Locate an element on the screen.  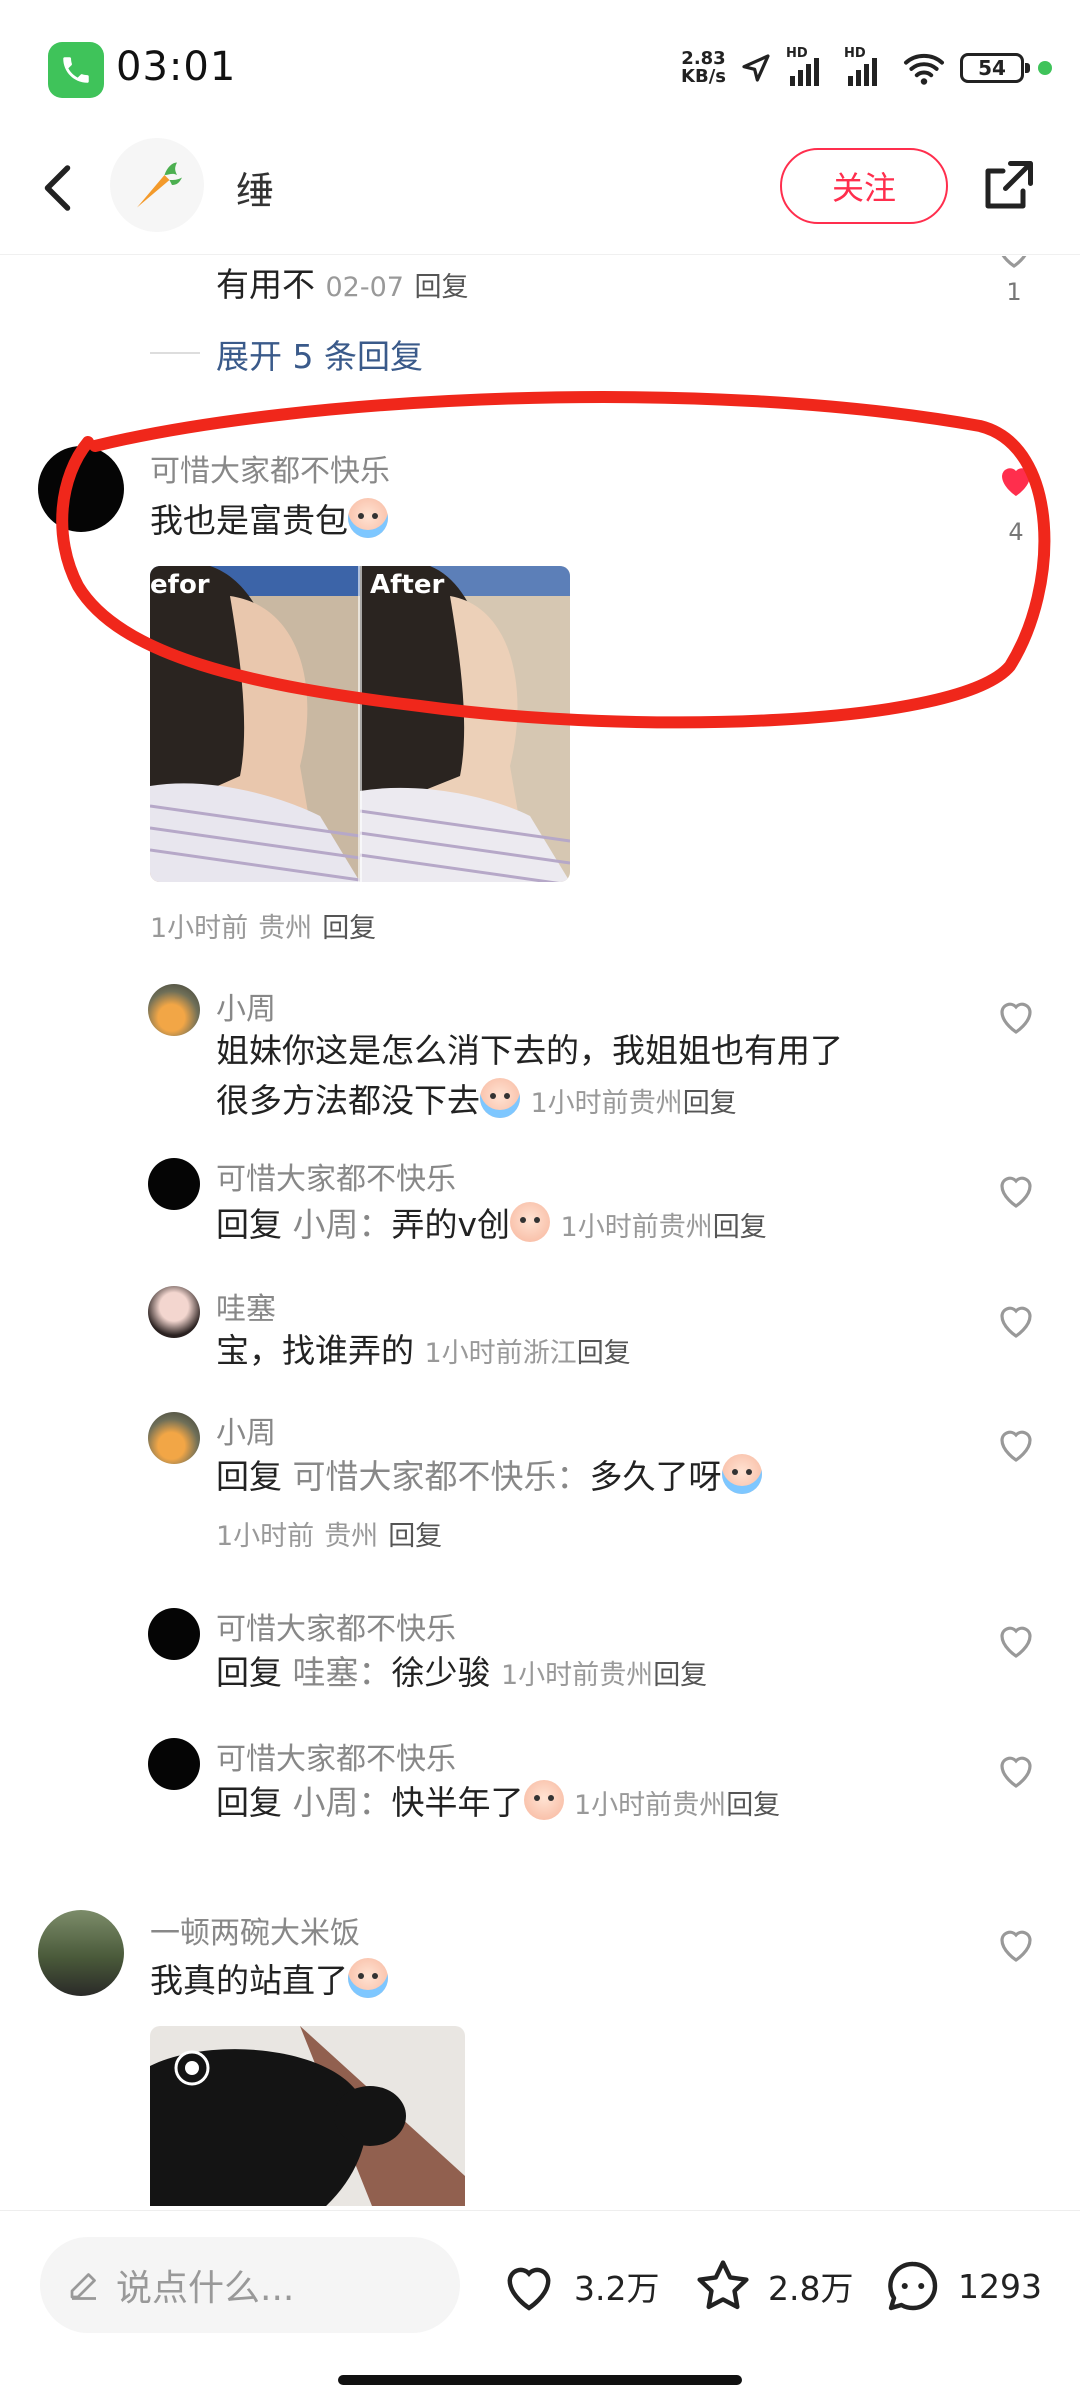
author-name: 缍 is located at coordinates (255, 187).